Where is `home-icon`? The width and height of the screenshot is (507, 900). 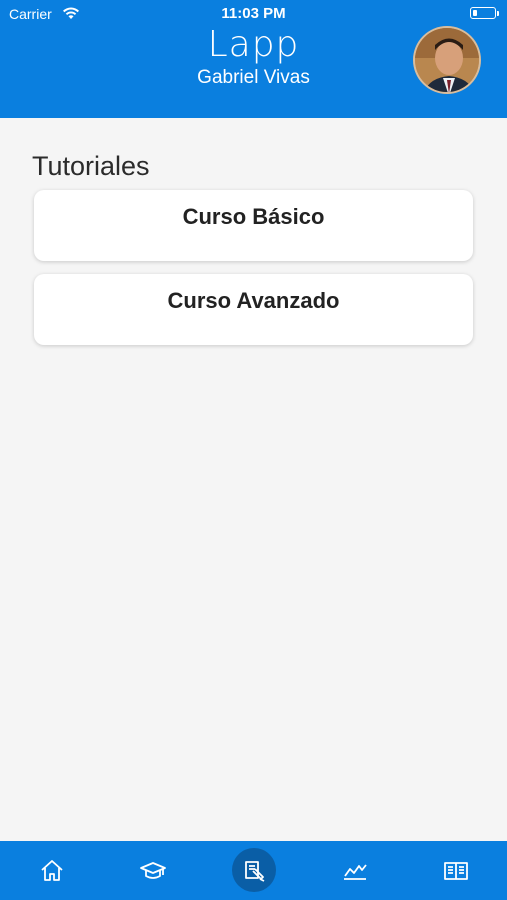 home-icon is located at coordinates (52, 870).